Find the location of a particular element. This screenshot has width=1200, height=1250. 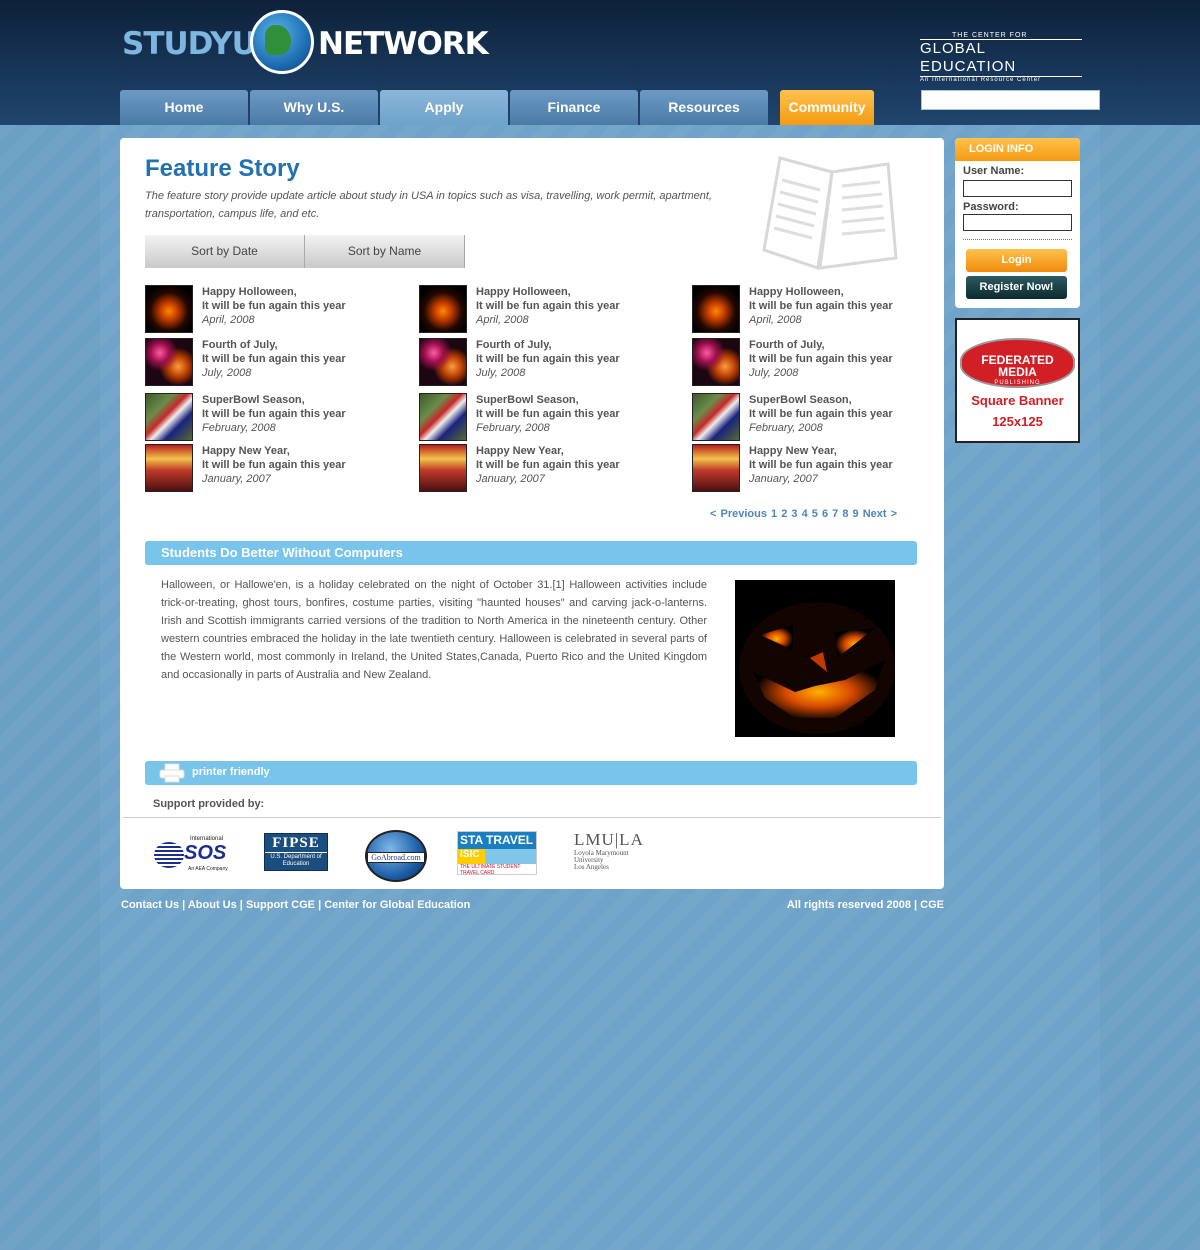

tab-apply: Apply is located at coordinates (444, 107).